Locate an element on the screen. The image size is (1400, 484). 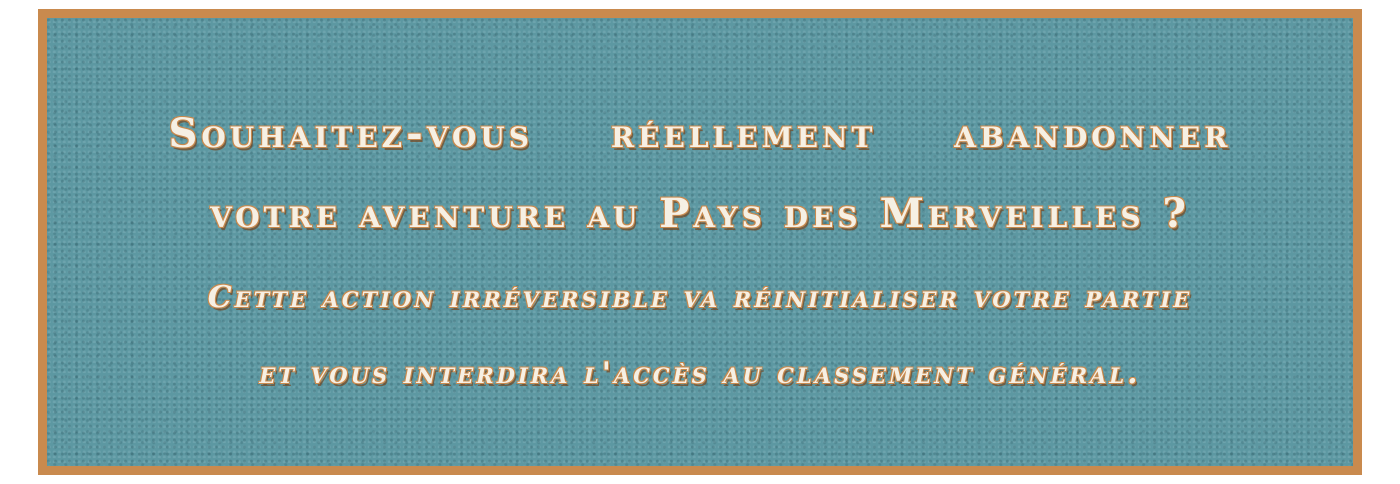
question-line-1: Souhaitez-vous réellement abandonner is located at coordinates (700, 133).